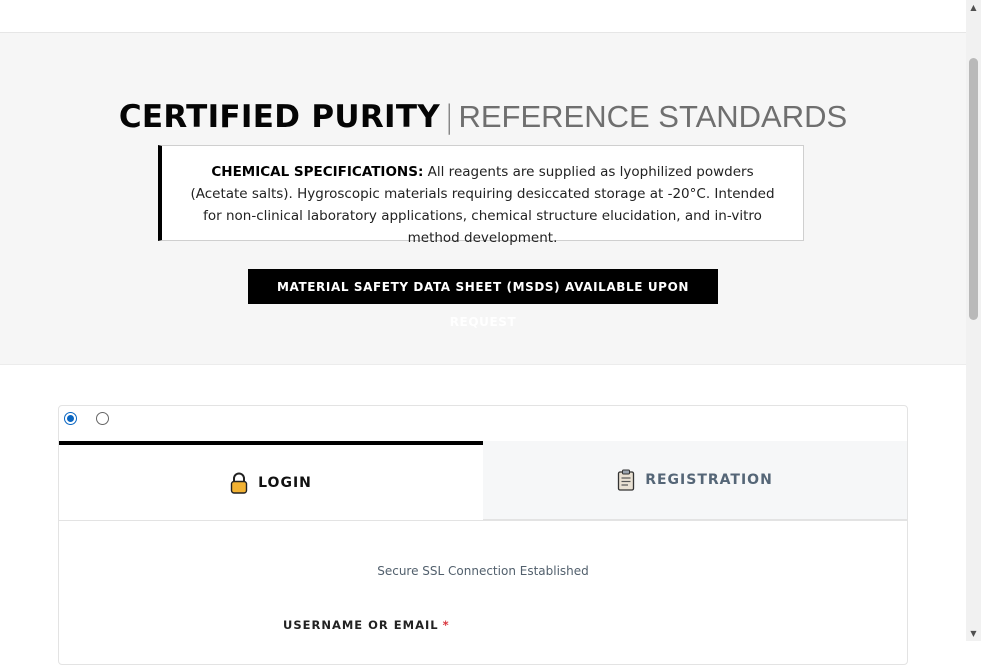 Image resolution: width=981 pixels, height=665 pixels. What do you see at coordinates (361, 625) in the screenshot?
I see `username-label-text: USERNAME OR EMAIL` at bounding box center [361, 625].